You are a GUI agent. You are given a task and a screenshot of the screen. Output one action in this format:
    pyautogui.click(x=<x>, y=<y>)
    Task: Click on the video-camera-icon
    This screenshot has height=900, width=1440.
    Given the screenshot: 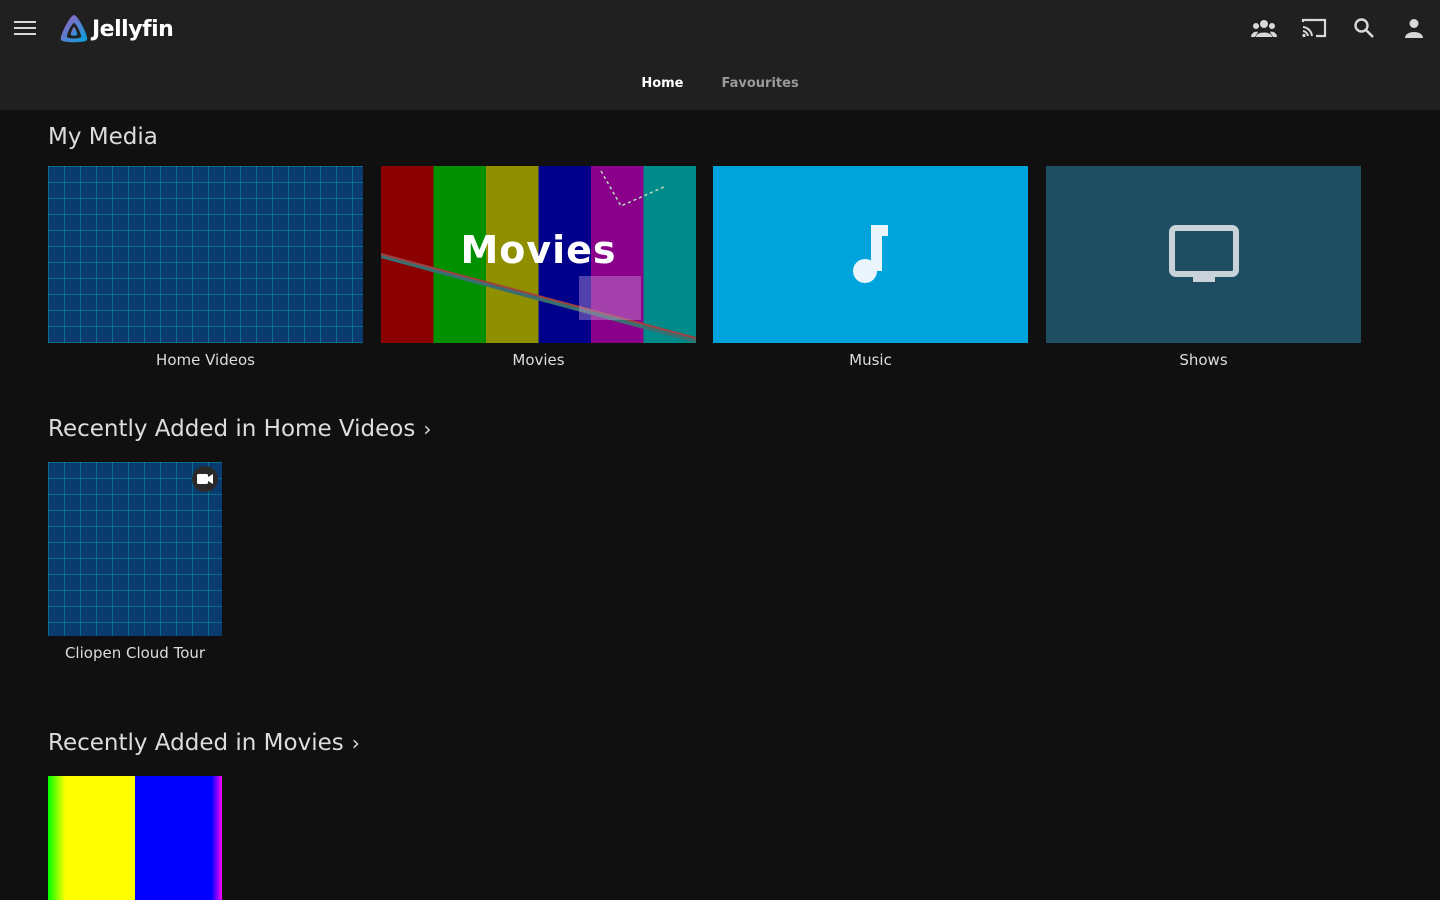 What is the action you would take?
    pyautogui.click(x=205, y=479)
    